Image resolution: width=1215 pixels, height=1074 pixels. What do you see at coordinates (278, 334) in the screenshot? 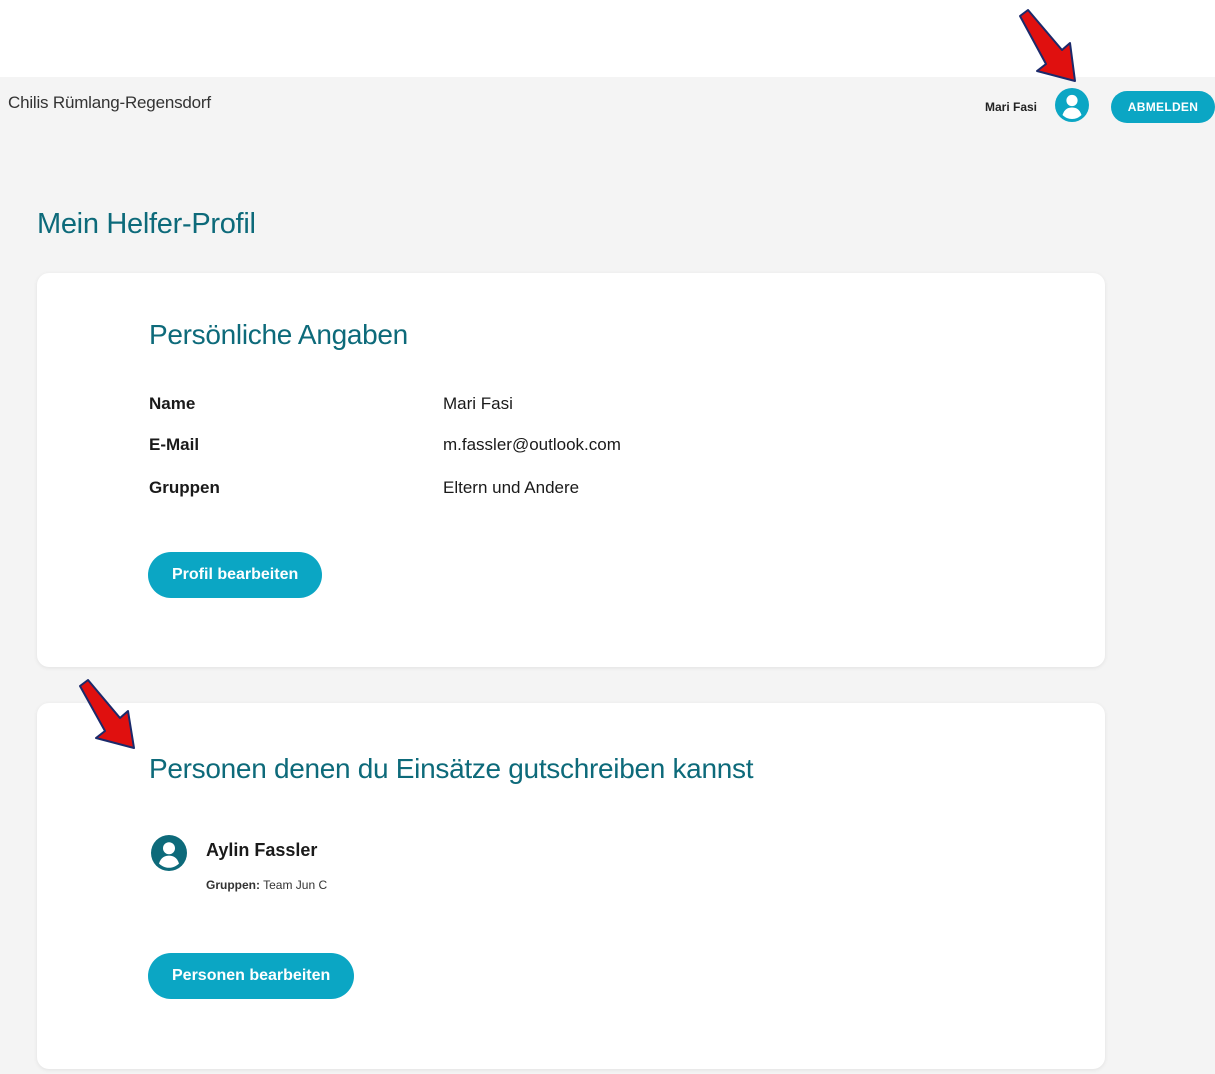
I see `personal-info-title: Persönliche Angaben` at bounding box center [278, 334].